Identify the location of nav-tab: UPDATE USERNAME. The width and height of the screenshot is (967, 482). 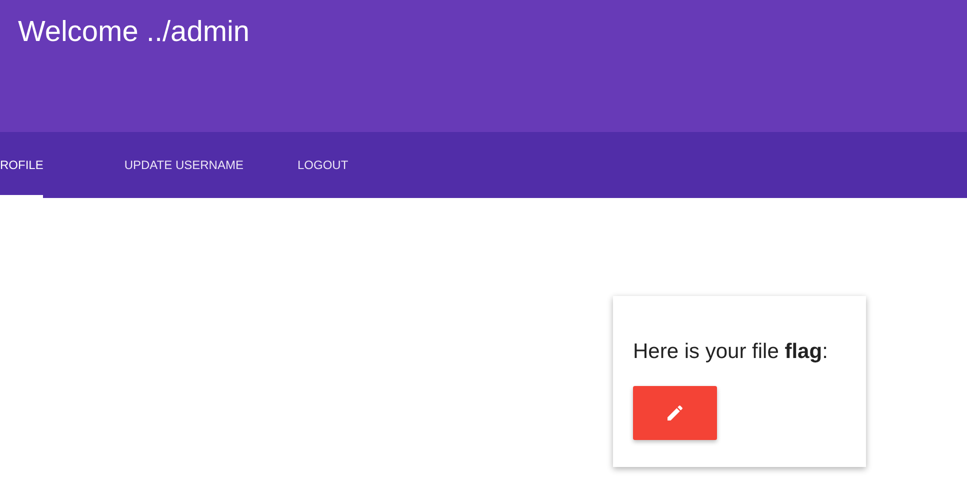
(183, 165).